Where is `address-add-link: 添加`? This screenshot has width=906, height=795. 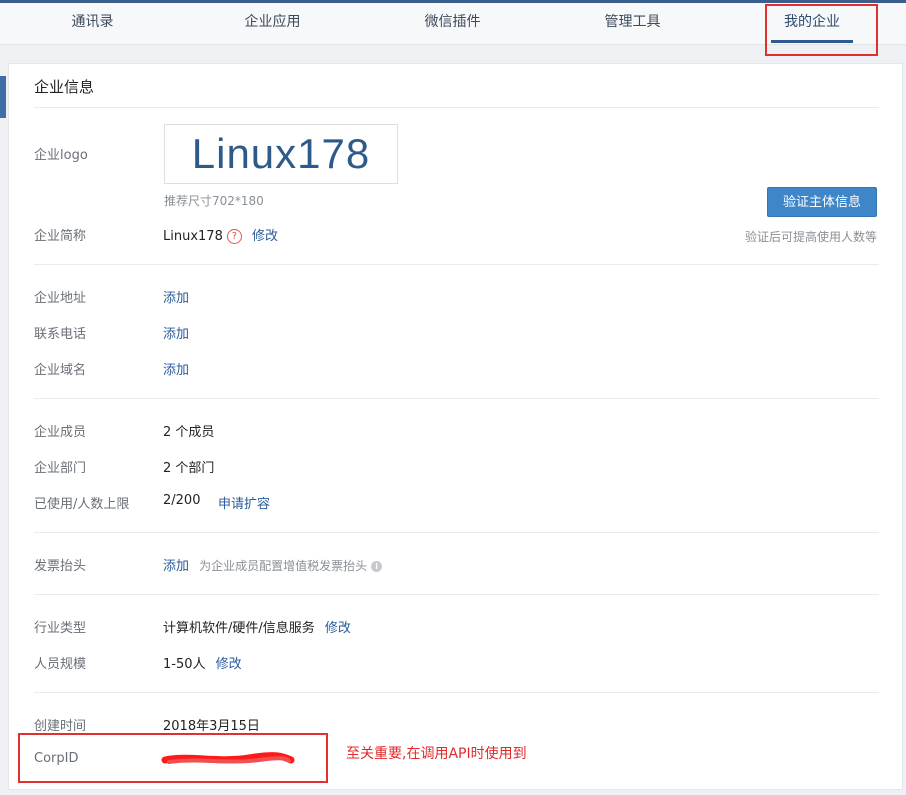 address-add-link: 添加 is located at coordinates (176, 296).